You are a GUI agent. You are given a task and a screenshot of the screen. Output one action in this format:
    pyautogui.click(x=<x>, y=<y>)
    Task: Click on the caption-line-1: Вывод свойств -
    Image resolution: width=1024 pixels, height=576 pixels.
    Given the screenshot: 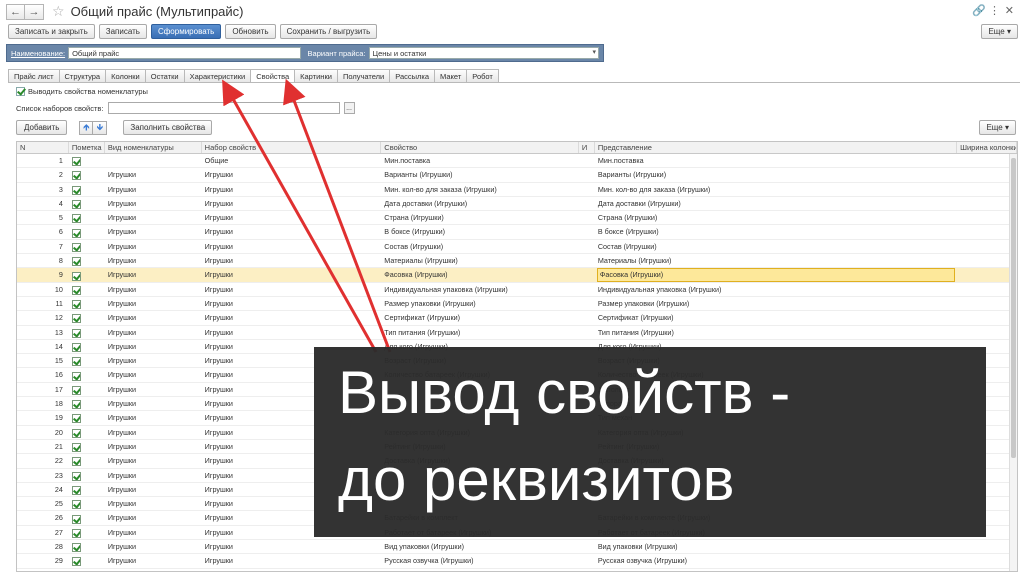 What is the action you would take?
    pyautogui.click(x=564, y=392)
    